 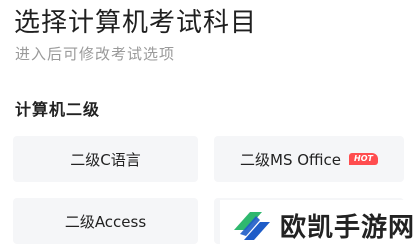 I want to click on option-access: 二级Access, so click(x=105, y=221).